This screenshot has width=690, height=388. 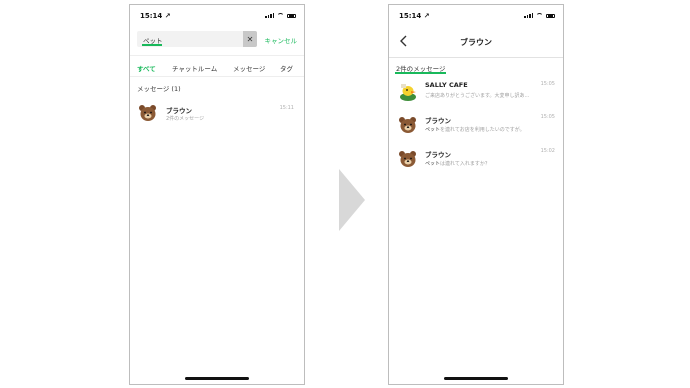 I want to click on snippet-text: は連れて入れますか？, so click(x=465, y=164).